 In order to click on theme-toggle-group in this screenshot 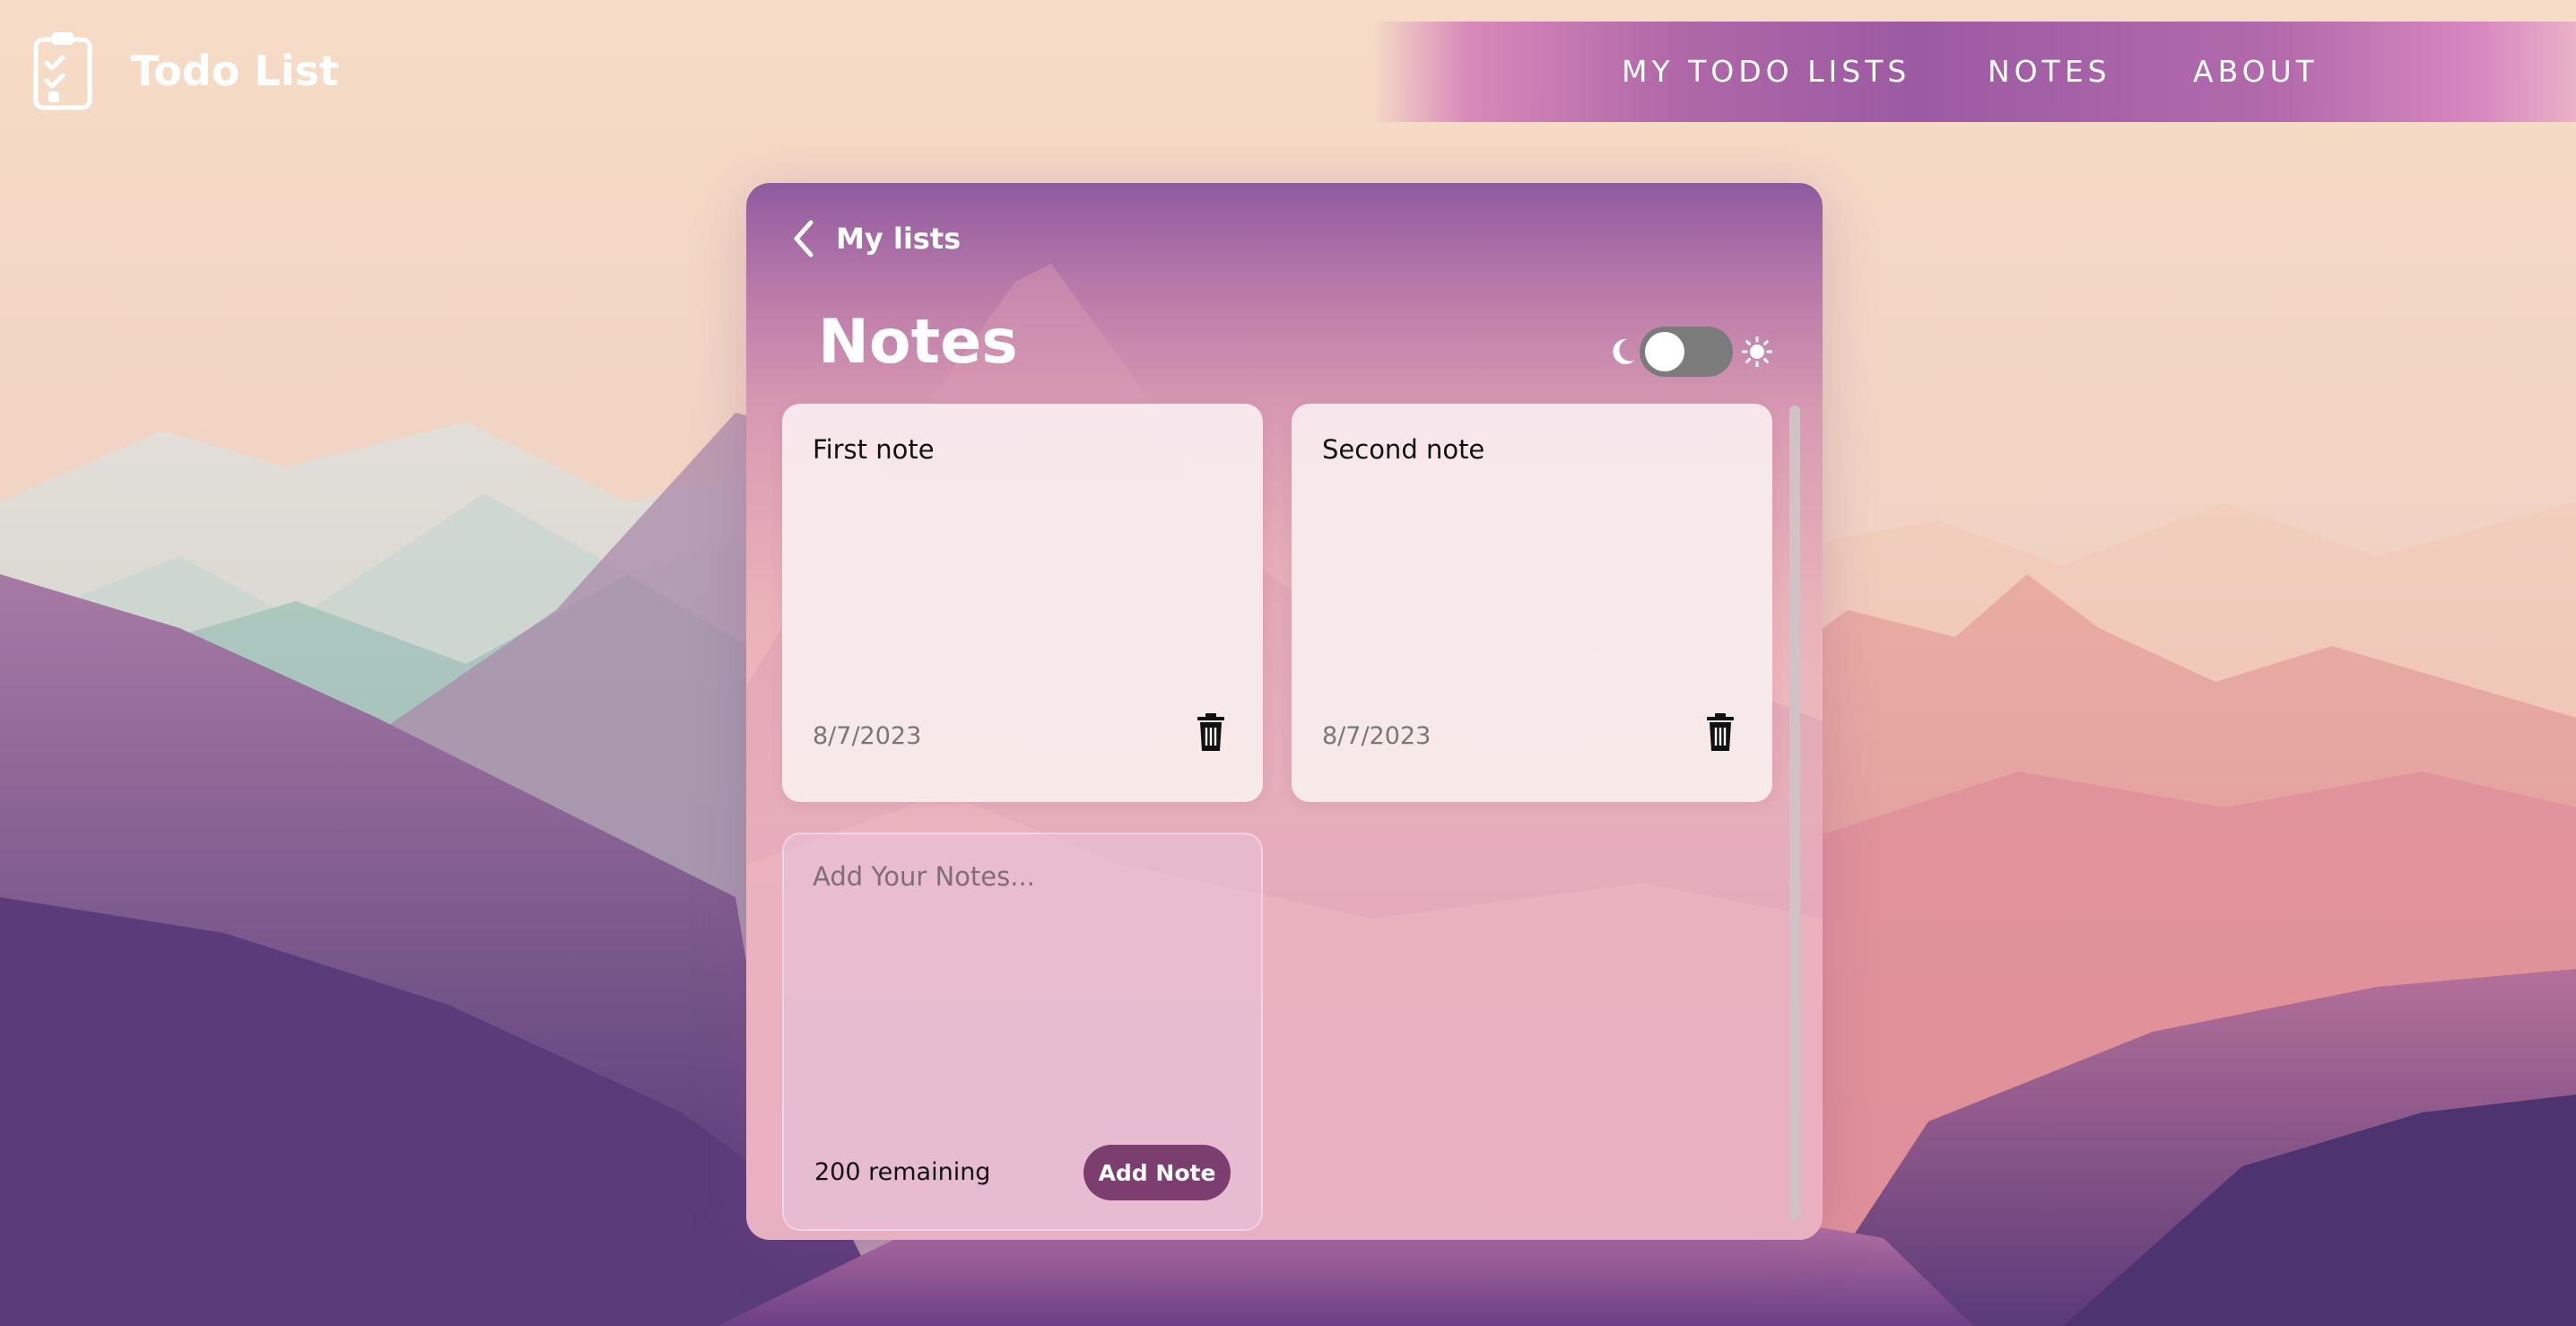, I will do `click(1689, 352)`.